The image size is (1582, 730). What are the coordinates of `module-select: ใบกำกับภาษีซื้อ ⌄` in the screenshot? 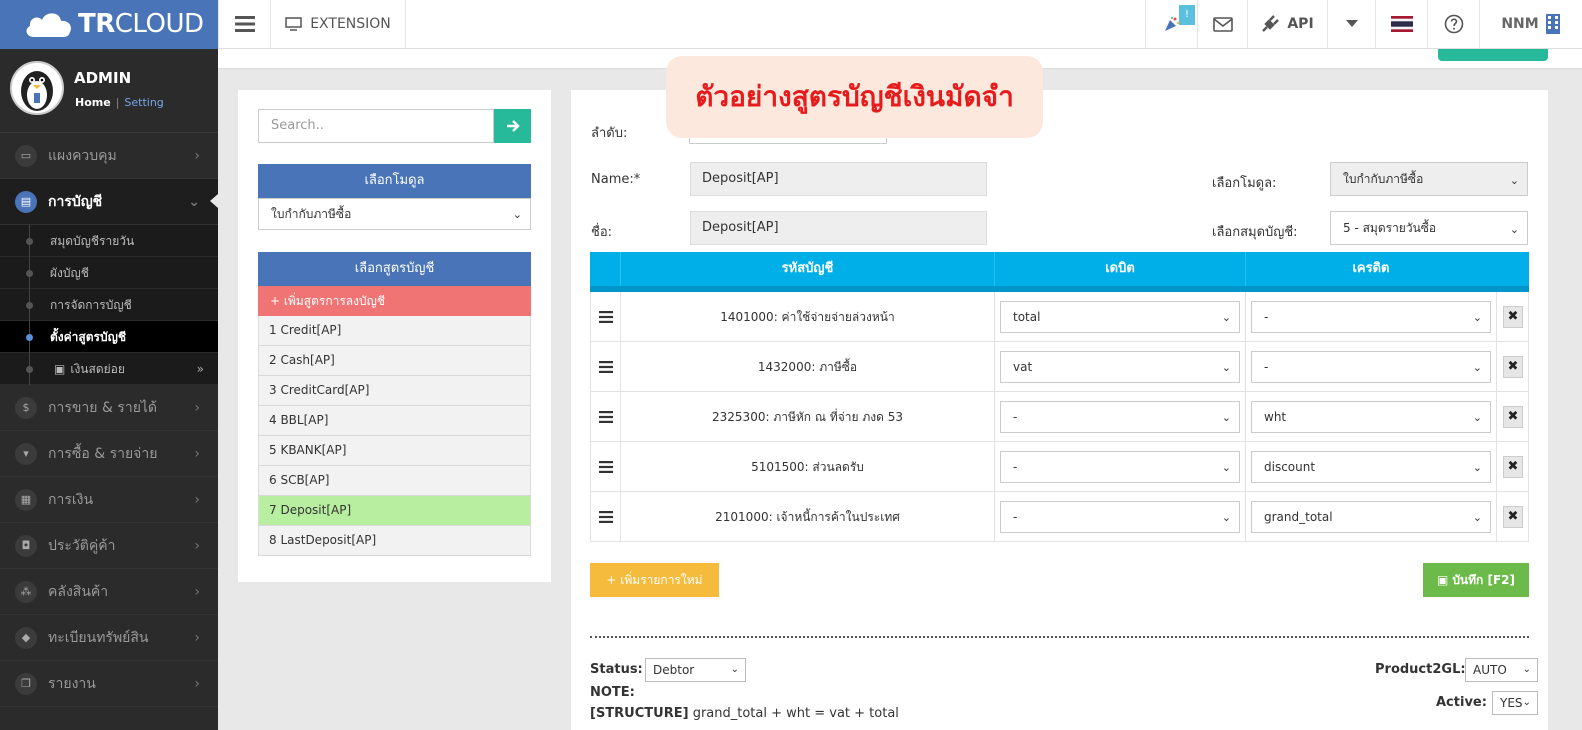 It's located at (394, 214).